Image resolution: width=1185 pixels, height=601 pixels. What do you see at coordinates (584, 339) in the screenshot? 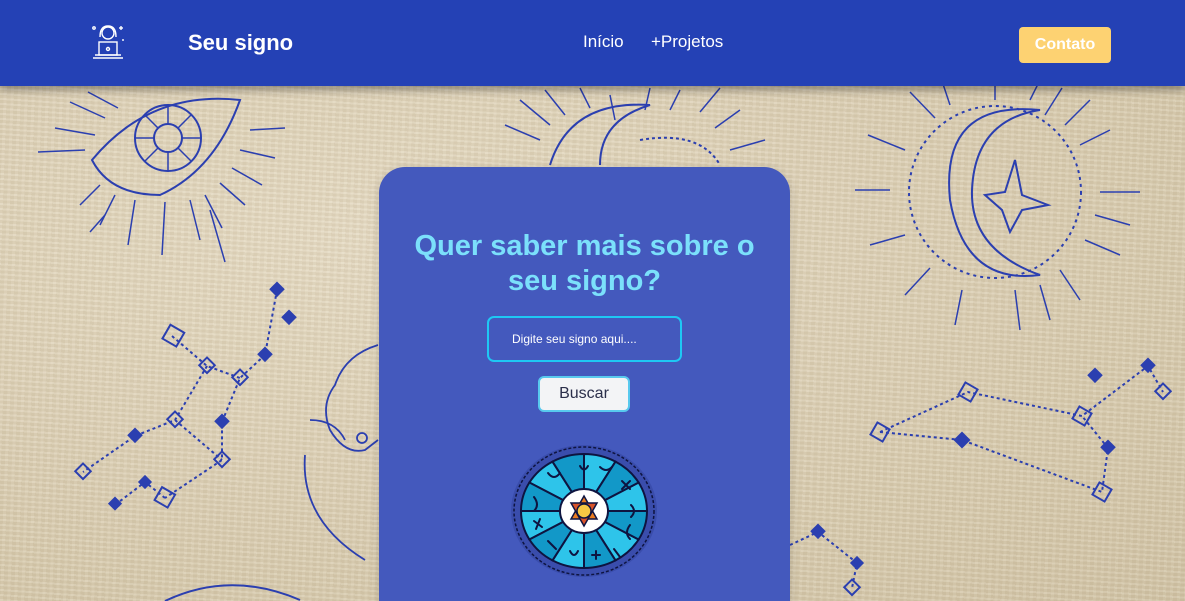
I see `sign-search-input` at bounding box center [584, 339].